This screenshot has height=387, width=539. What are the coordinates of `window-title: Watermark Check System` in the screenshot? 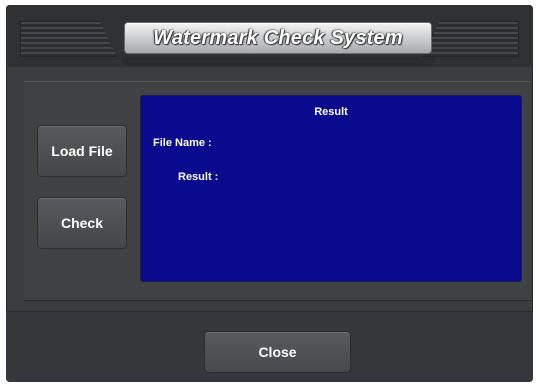 It's located at (278, 37).